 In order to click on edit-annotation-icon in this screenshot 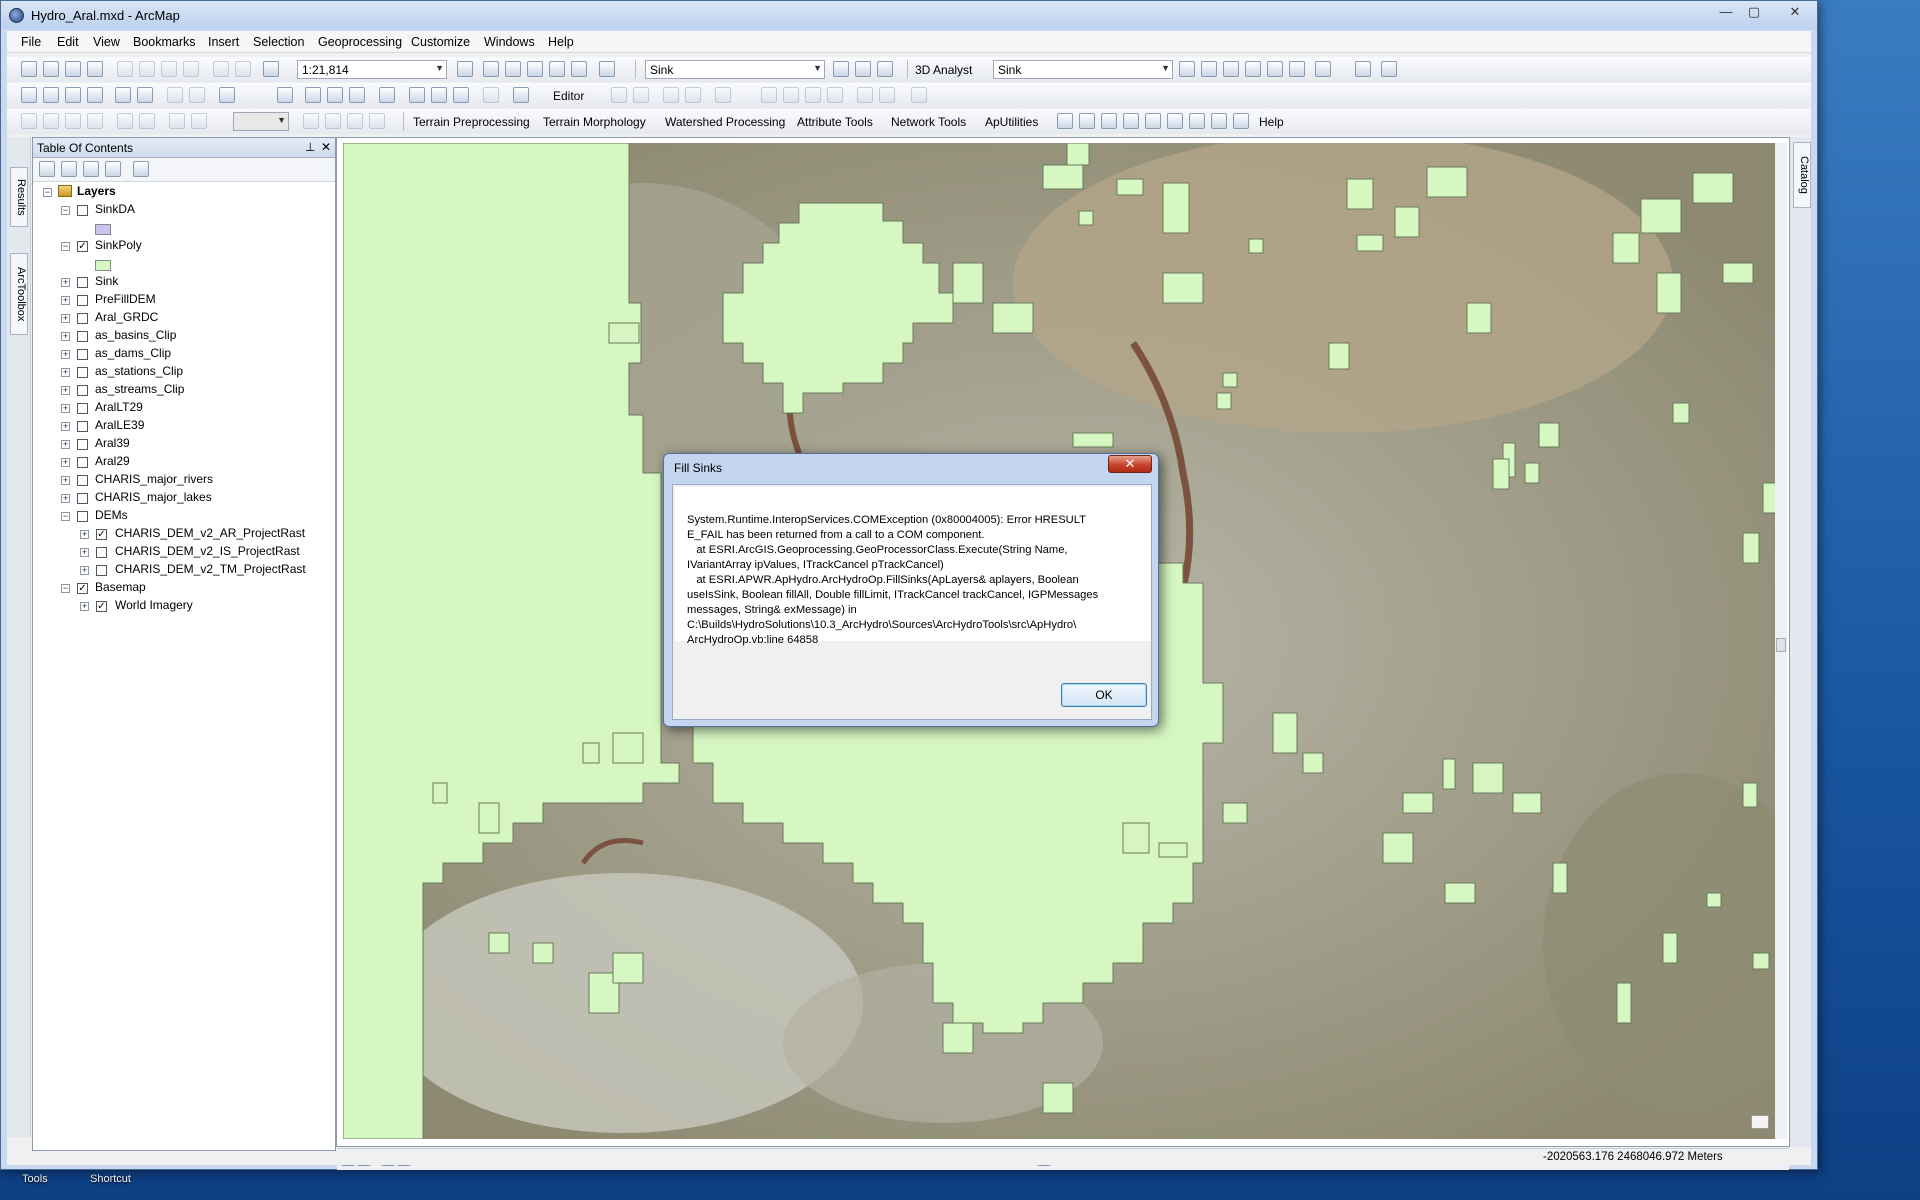, I will do `click(887, 95)`.